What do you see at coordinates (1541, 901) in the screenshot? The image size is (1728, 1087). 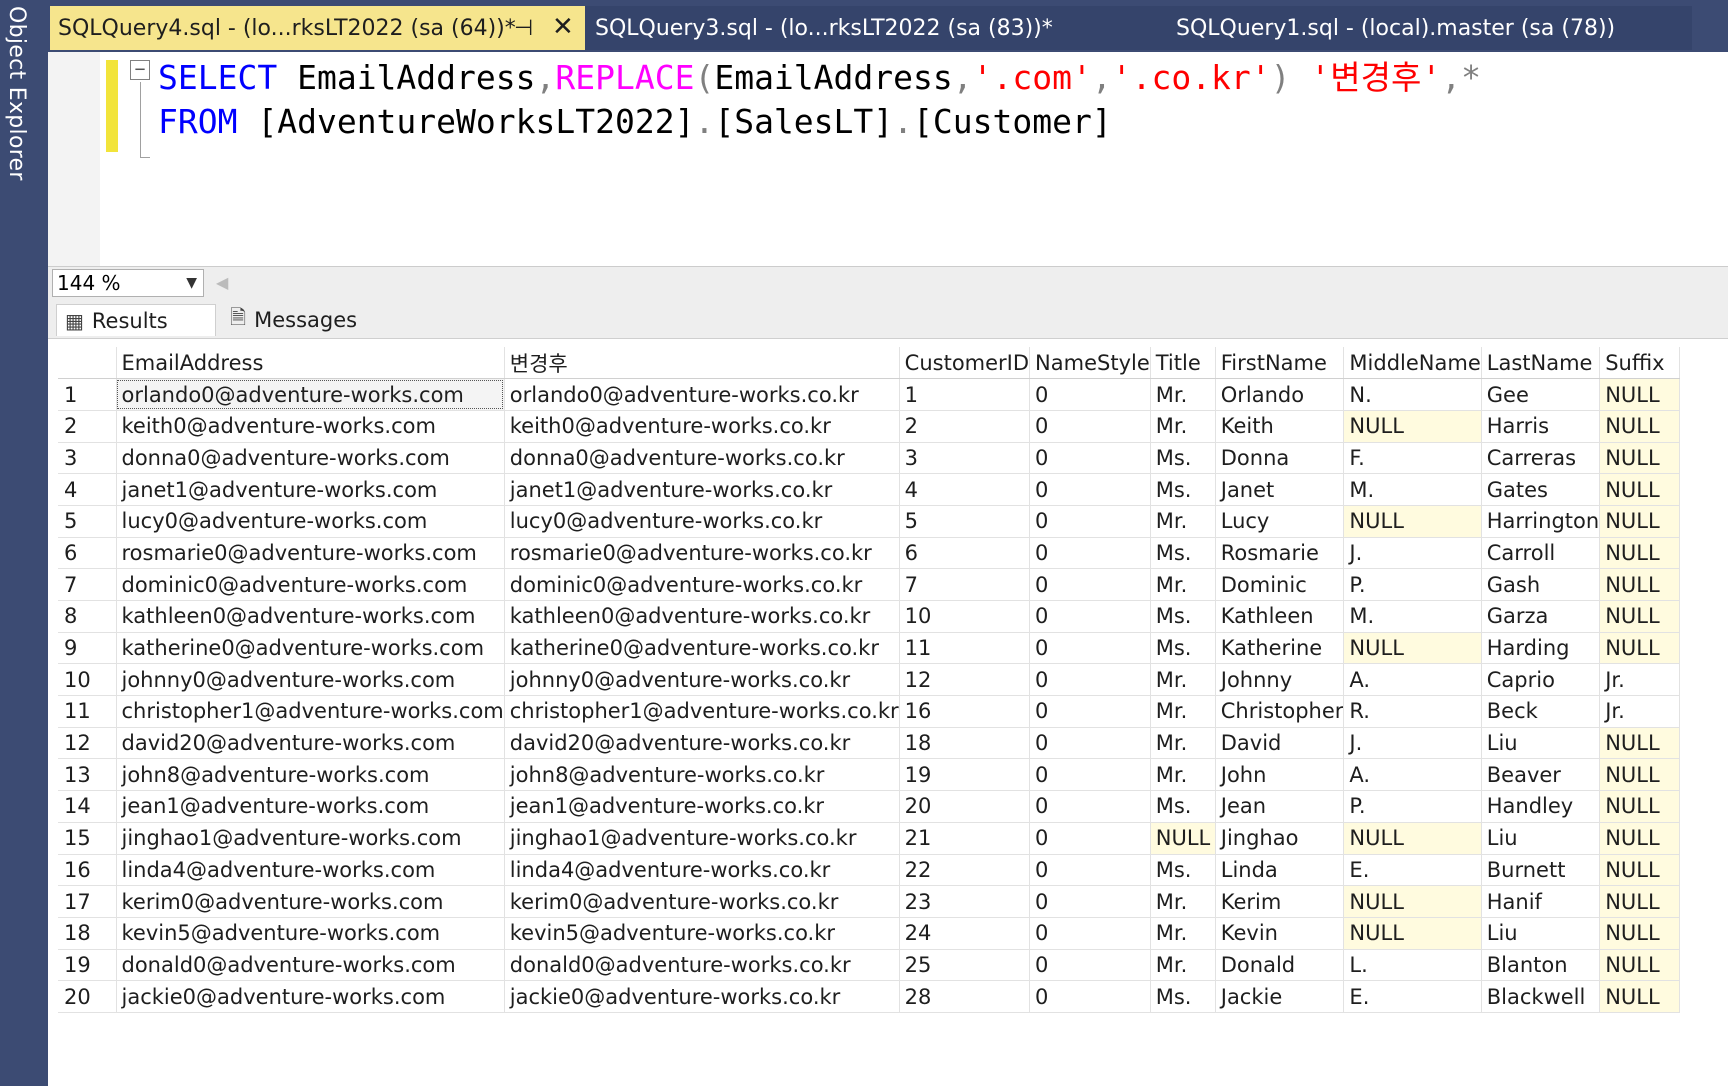 I see `grid-cell-last-name: Hanif` at bounding box center [1541, 901].